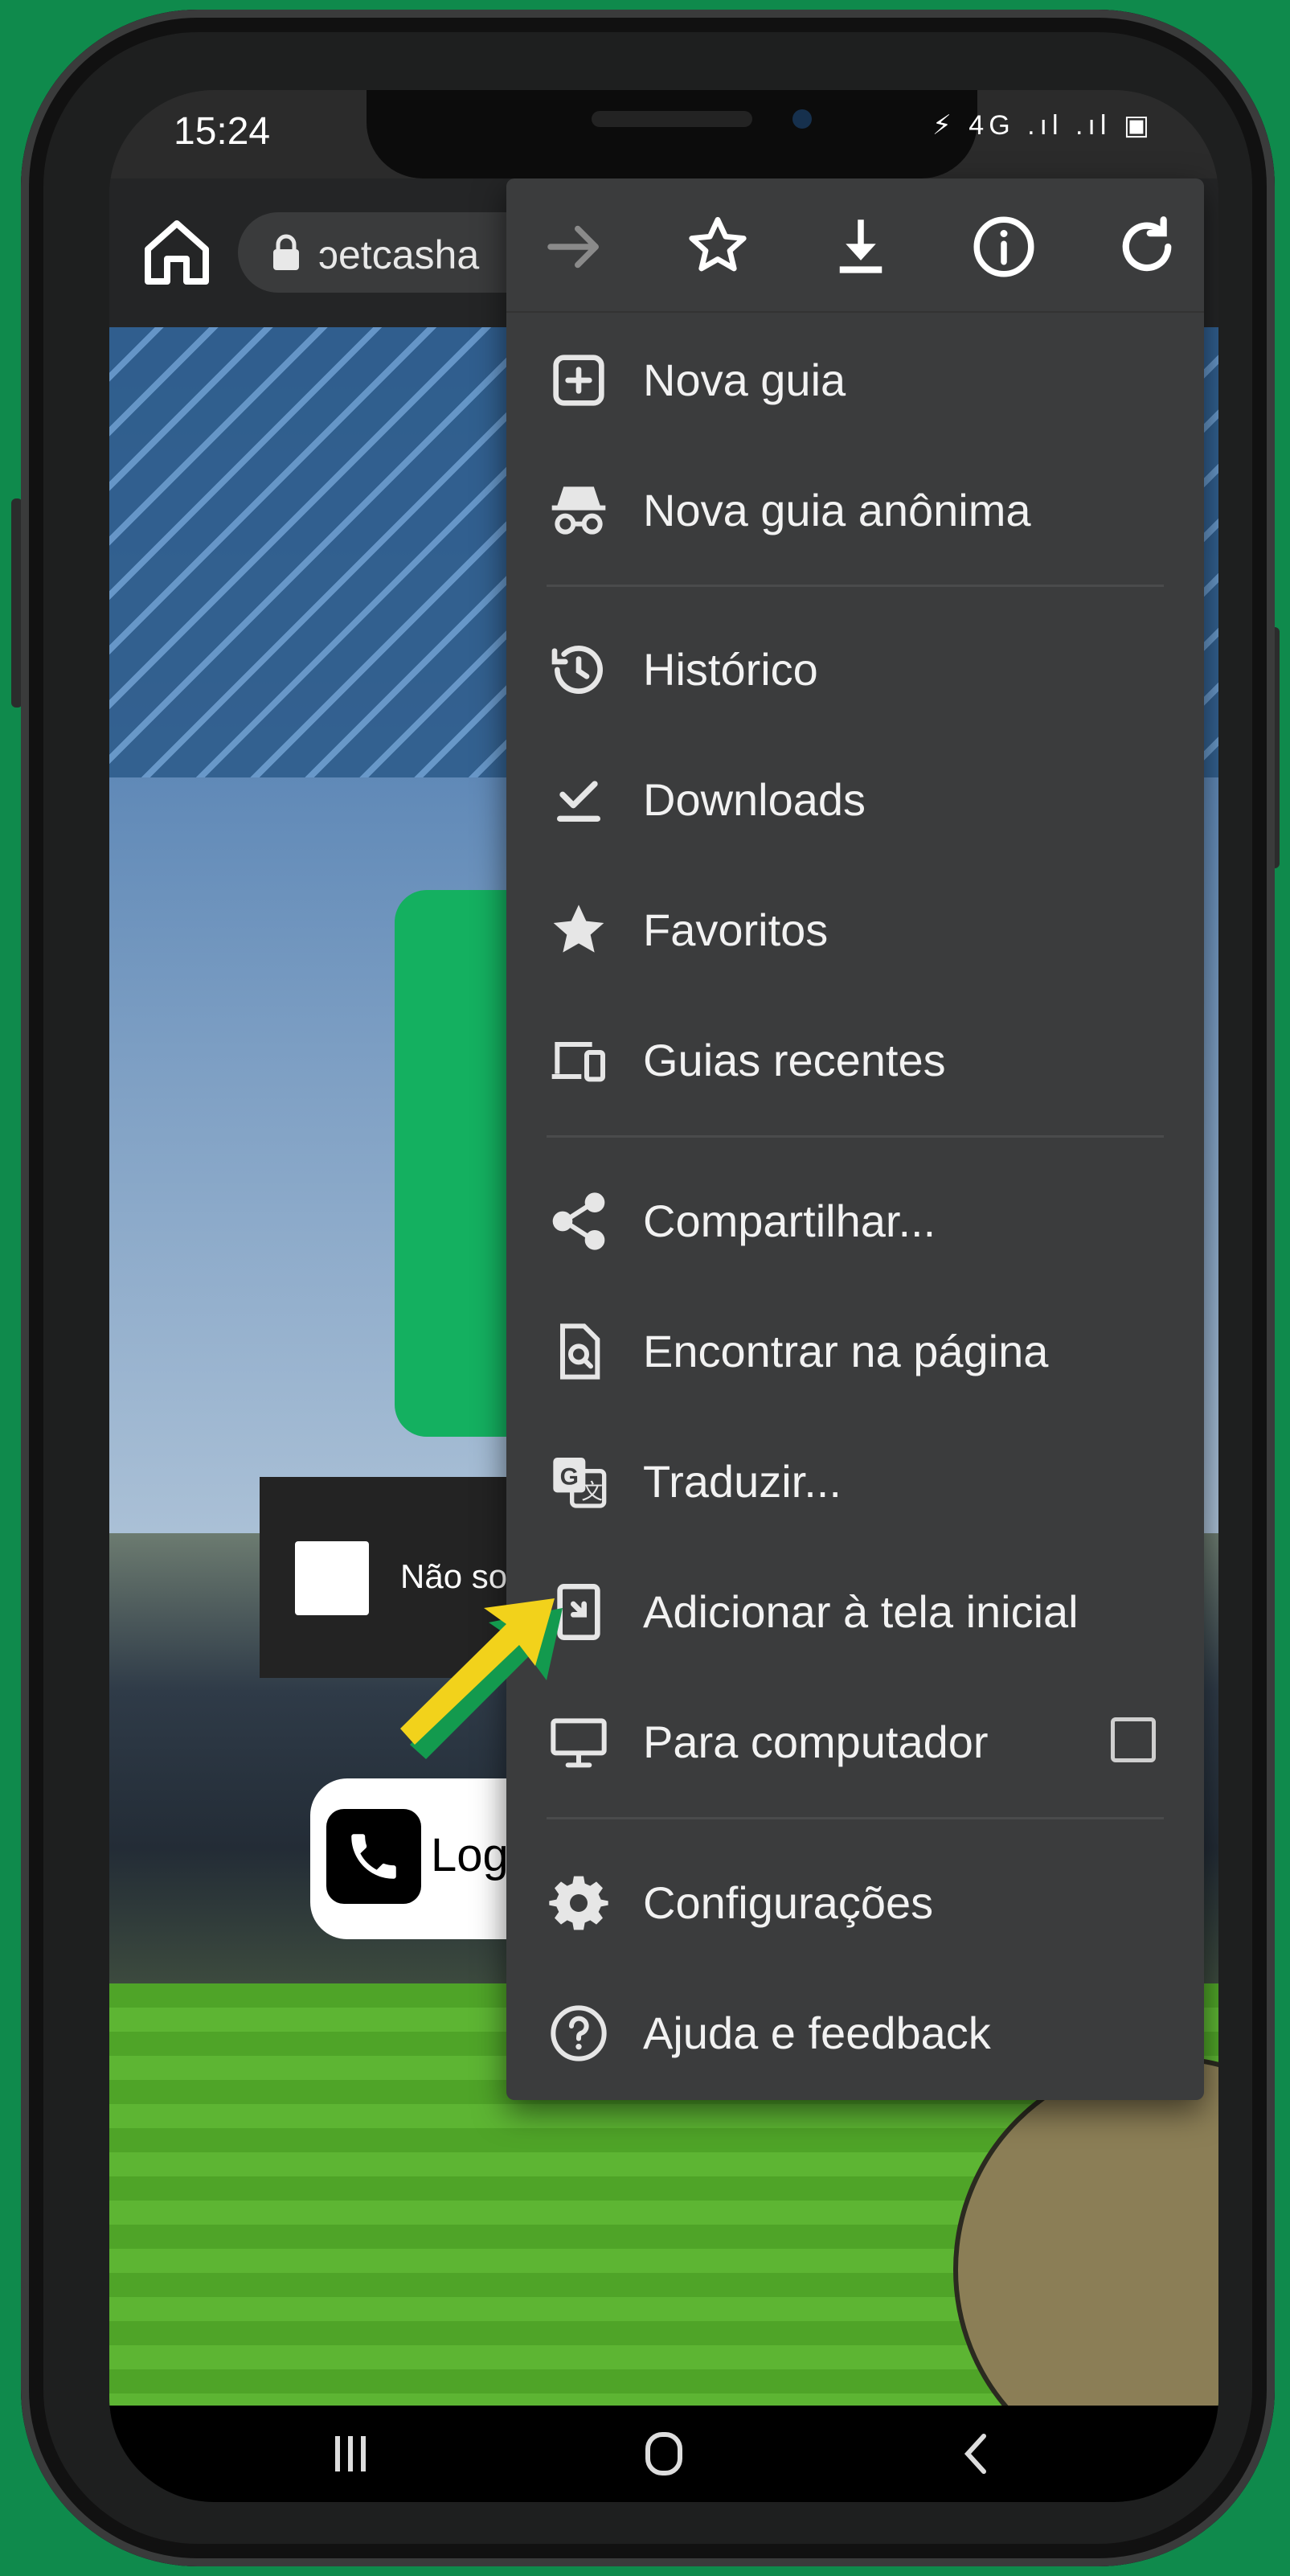  What do you see at coordinates (1133, 1739) in the screenshot?
I see `desktop-site-checkbox` at bounding box center [1133, 1739].